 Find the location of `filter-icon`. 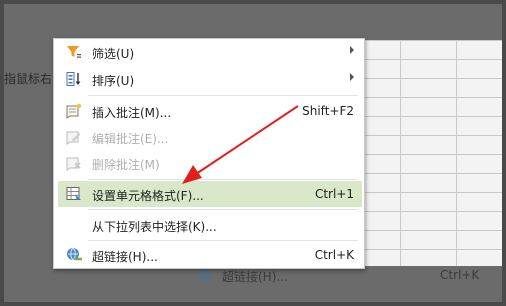

filter-icon is located at coordinates (74, 52).